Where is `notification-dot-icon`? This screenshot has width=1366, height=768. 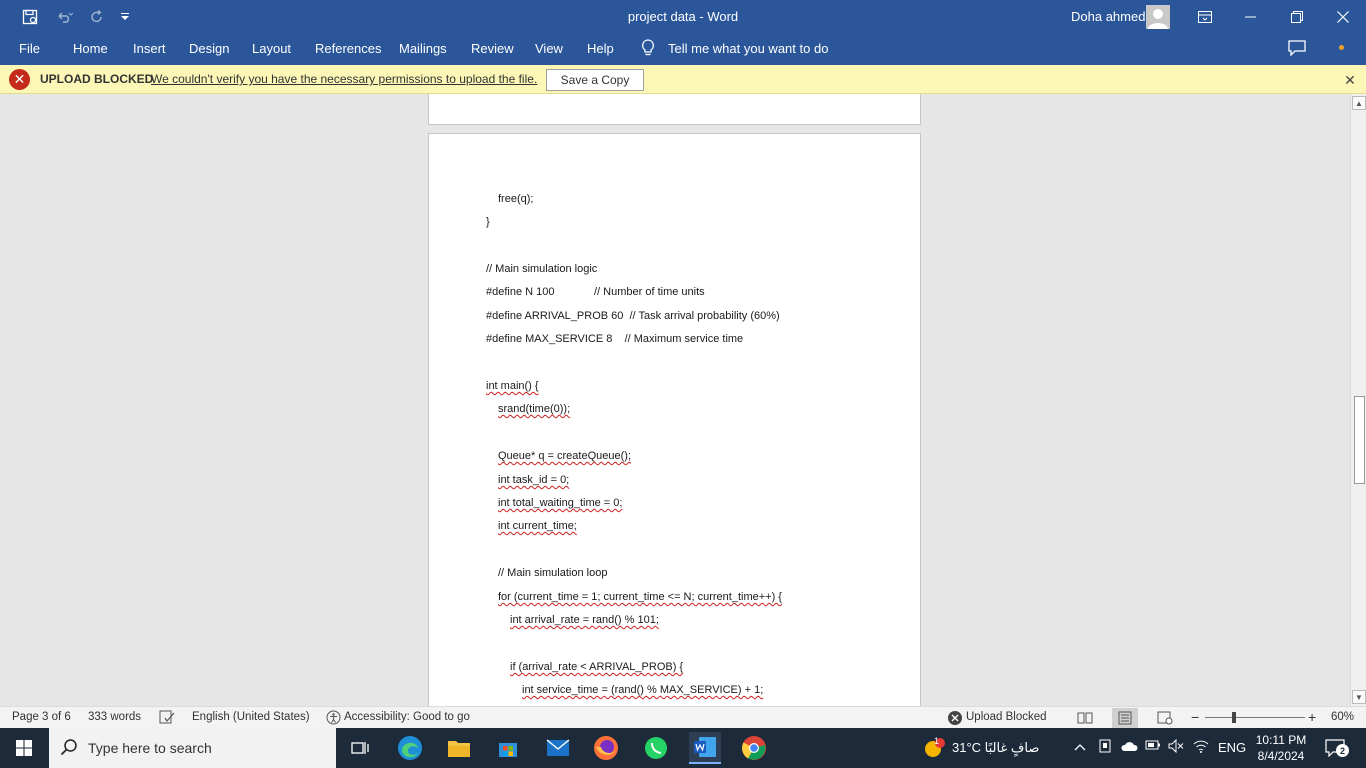
notification-dot-icon is located at coordinates (1341, 47).